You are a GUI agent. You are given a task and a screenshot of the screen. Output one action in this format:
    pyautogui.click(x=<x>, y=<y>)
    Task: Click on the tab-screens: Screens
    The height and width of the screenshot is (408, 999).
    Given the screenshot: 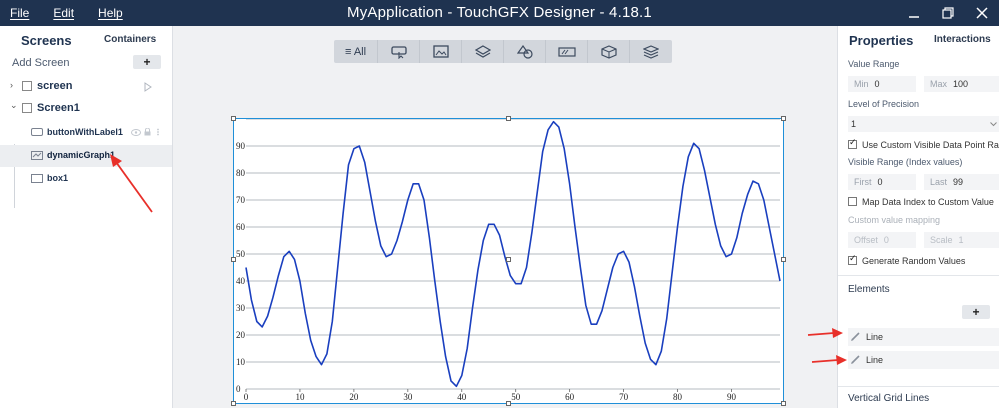 What is the action you would take?
    pyautogui.click(x=46, y=40)
    